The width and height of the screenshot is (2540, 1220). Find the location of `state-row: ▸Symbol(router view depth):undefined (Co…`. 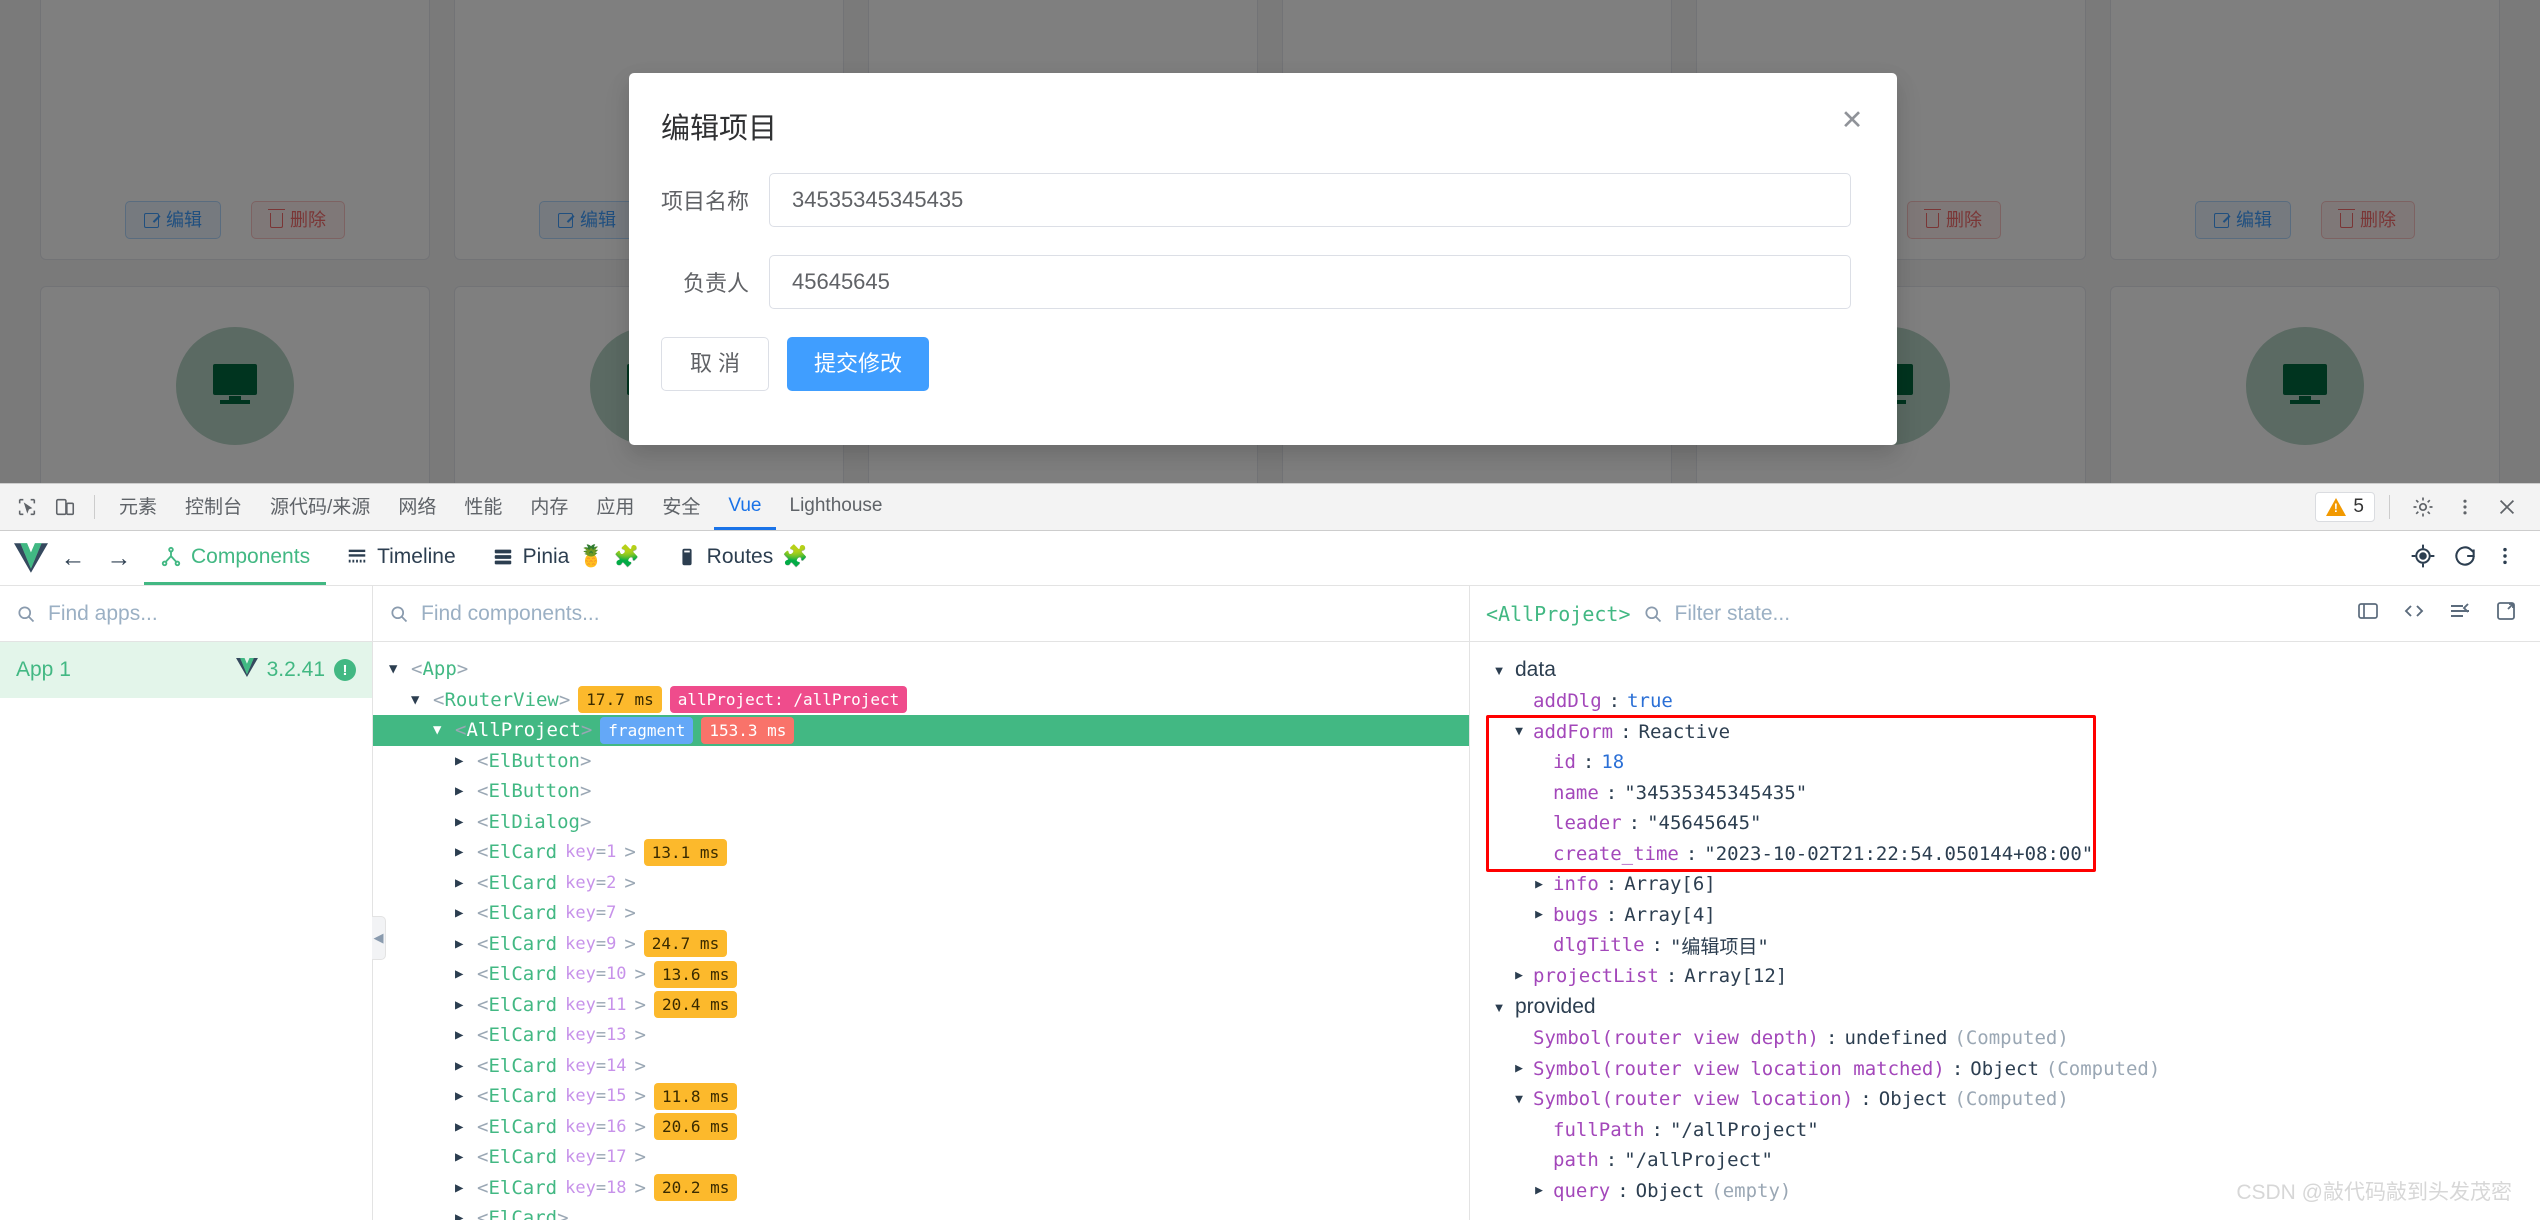

state-row: ▸Symbol(router view depth):undefined (Co… is located at coordinates (2005, 1038).